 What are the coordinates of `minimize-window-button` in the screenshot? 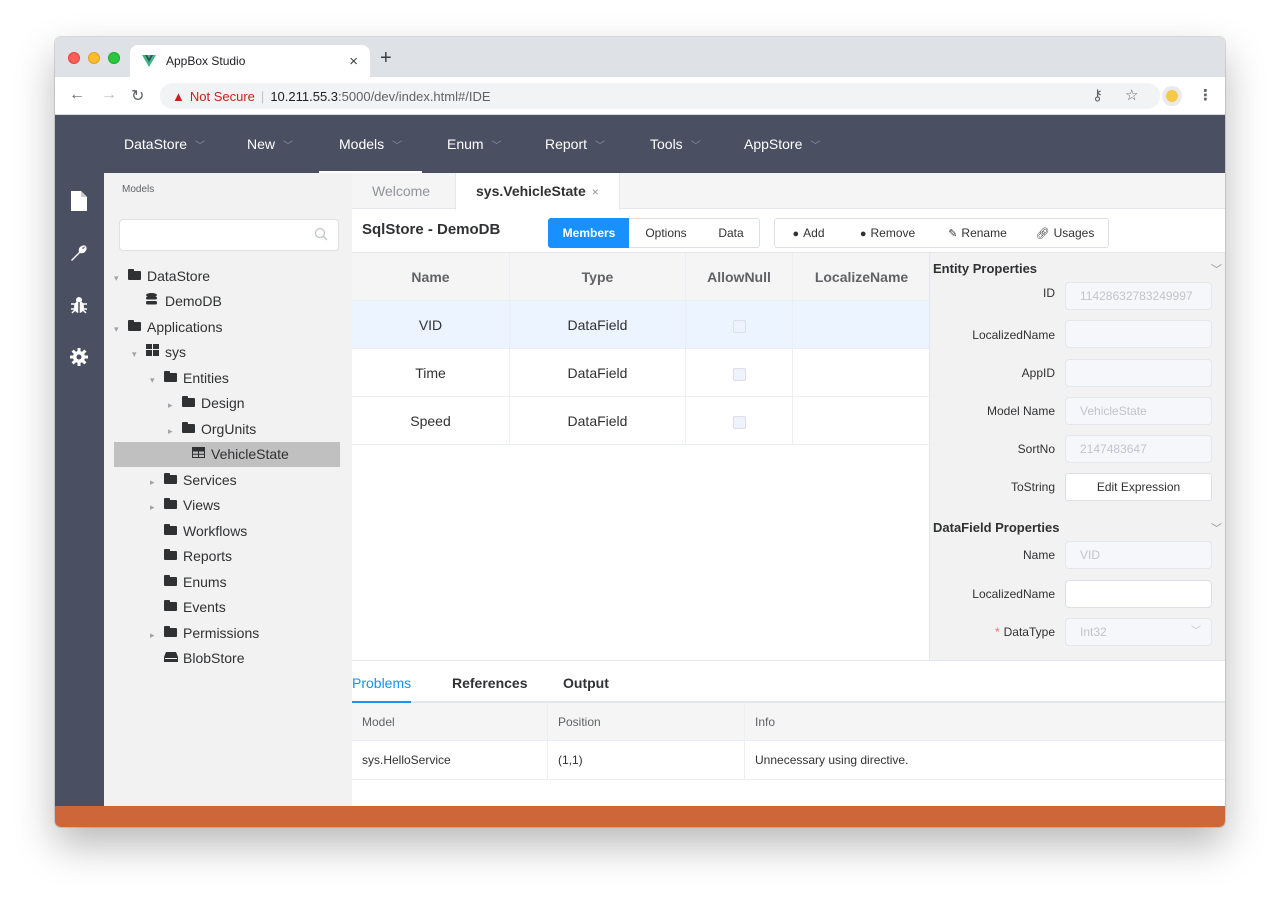 It's located at (94, 58).